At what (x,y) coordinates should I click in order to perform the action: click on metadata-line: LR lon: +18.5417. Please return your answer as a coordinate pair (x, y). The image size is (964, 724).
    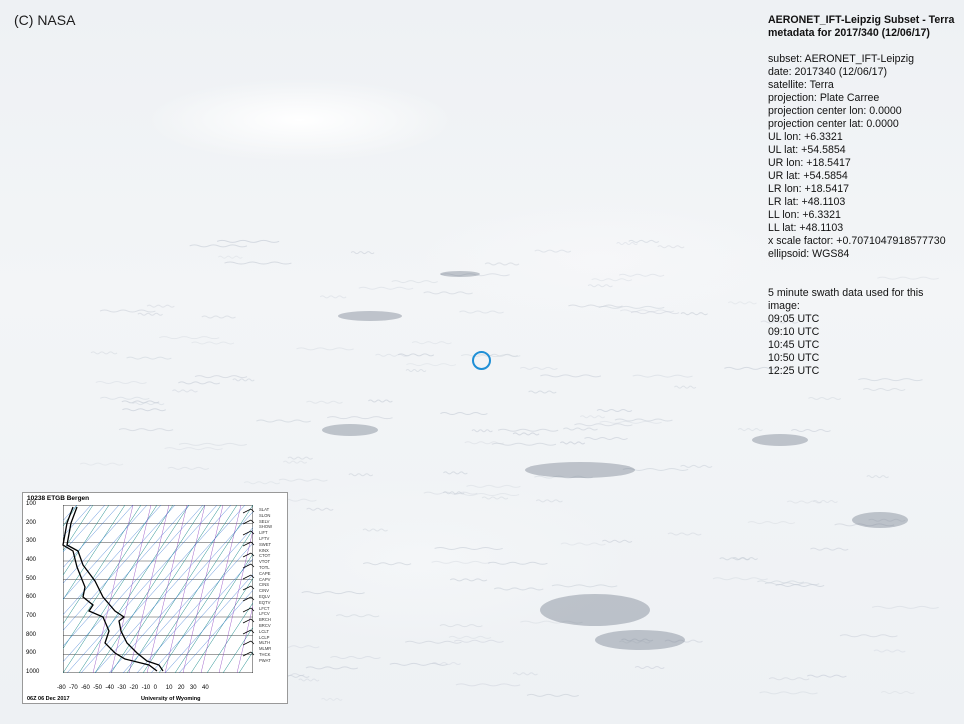
    Looking at the image, I should click on (808, 189).